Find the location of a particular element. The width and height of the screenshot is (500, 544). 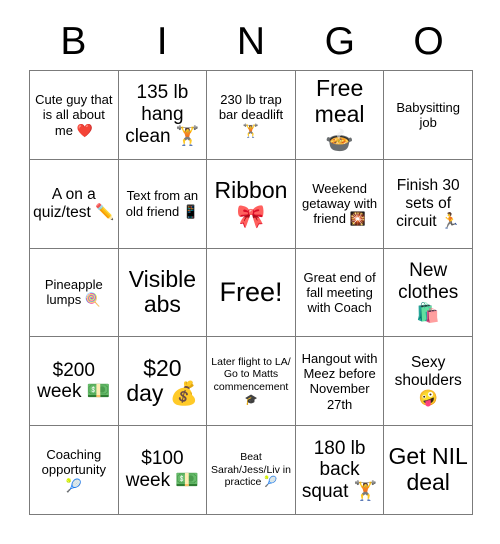

bingo-cell: Coaching opportunity 🎾 is located at coordinates (74, 470).